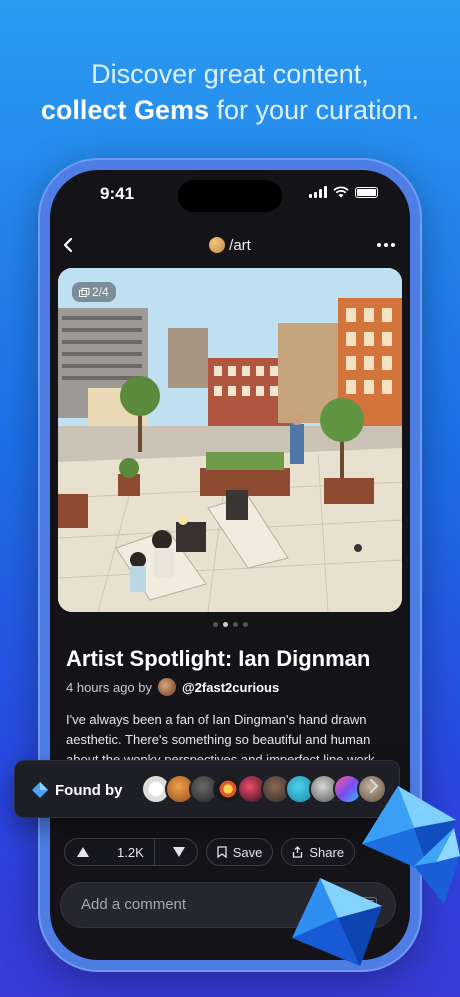  Describe the element at coordinates (225, 624) in the screenshot. I see `carousel-dot-active` at that location.